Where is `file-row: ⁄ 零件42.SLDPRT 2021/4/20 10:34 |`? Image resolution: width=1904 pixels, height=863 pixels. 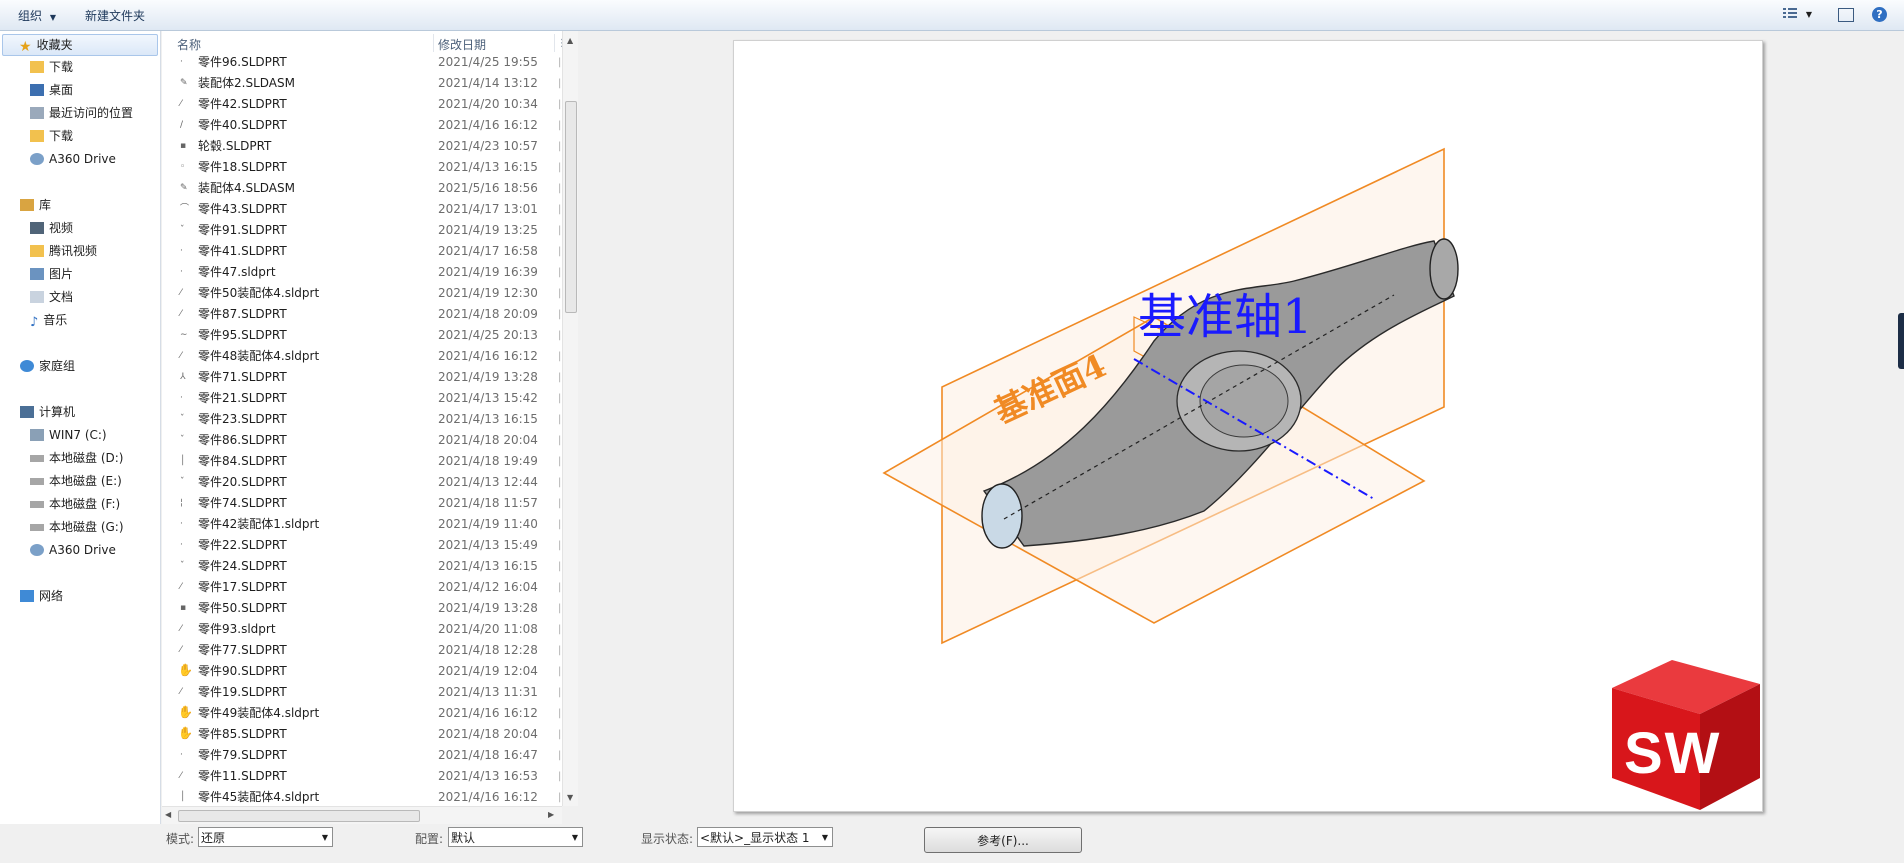 file-row: ⁄ 零件42.SLDPRT 2021/4/20 10:34 | is located at coordinates (361, 104).